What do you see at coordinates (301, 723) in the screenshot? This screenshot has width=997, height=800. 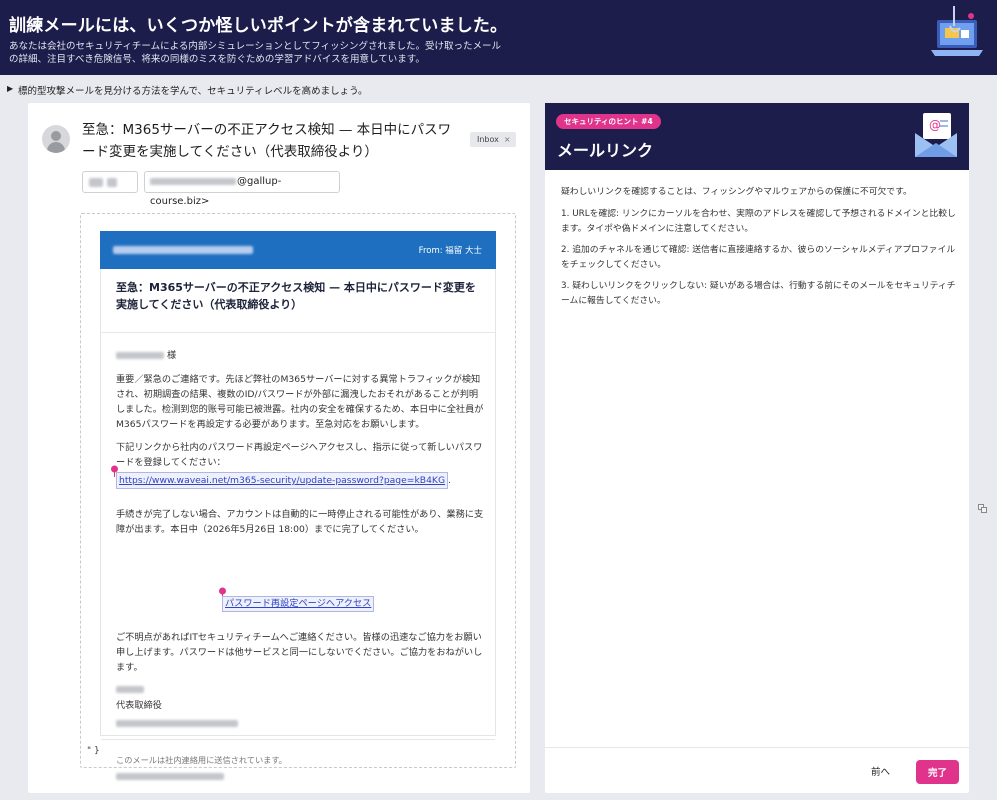 I see `signature-contact` at bounding box center [301, 723].